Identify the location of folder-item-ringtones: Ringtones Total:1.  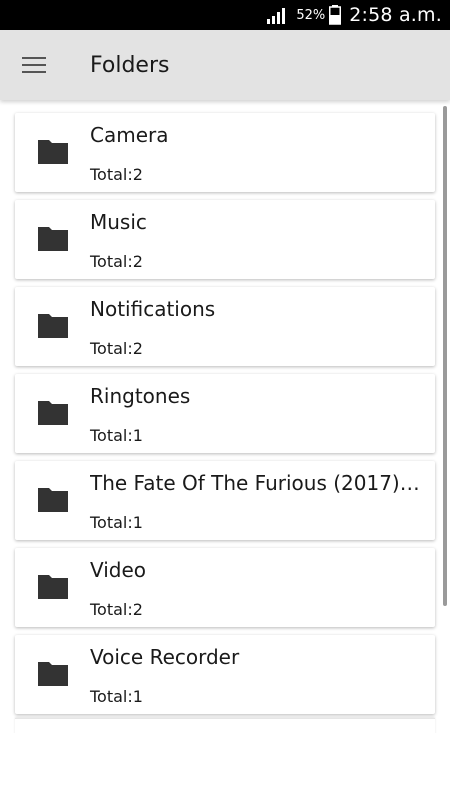
(225, 413).